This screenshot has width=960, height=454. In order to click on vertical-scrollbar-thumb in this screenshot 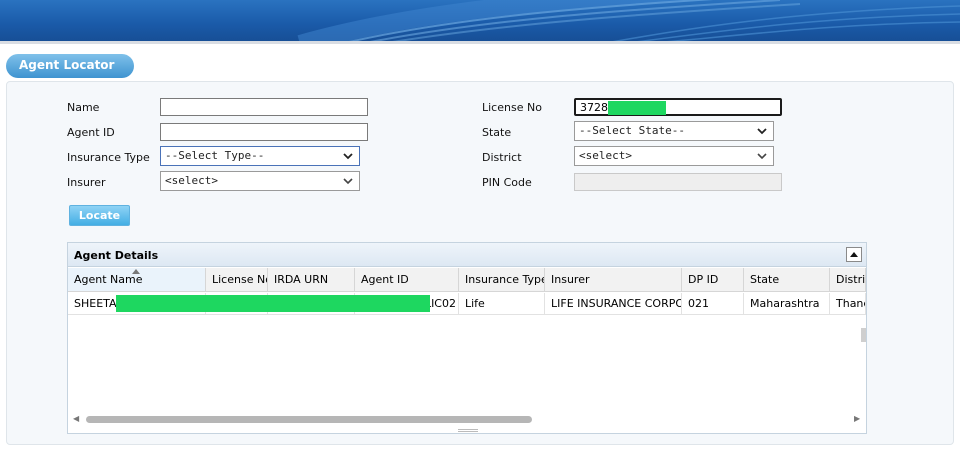, I will do `click(863, 335)`.